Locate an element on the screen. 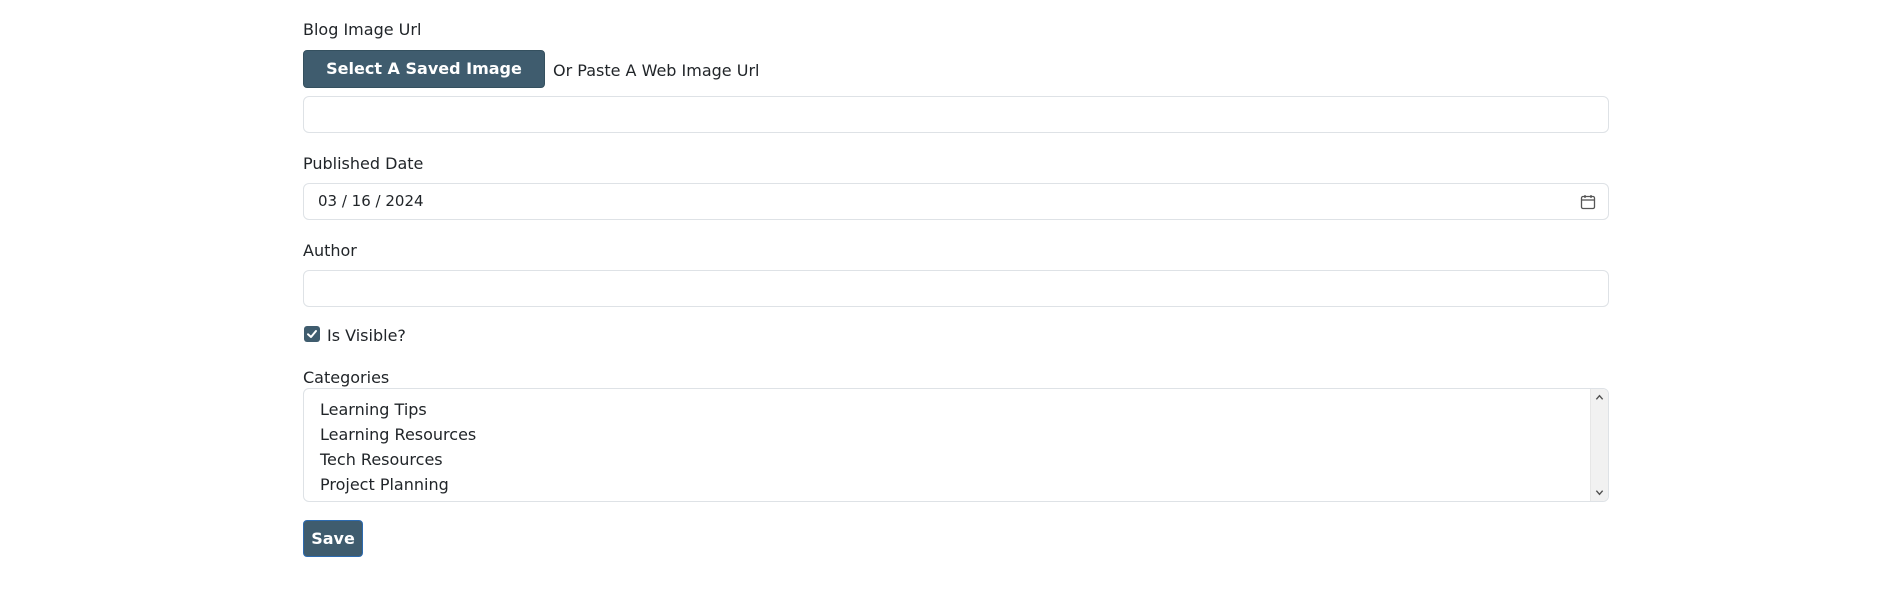 This screenshot has width=1900, height=599. calendar-icon is located at coordinates (1588, 202).